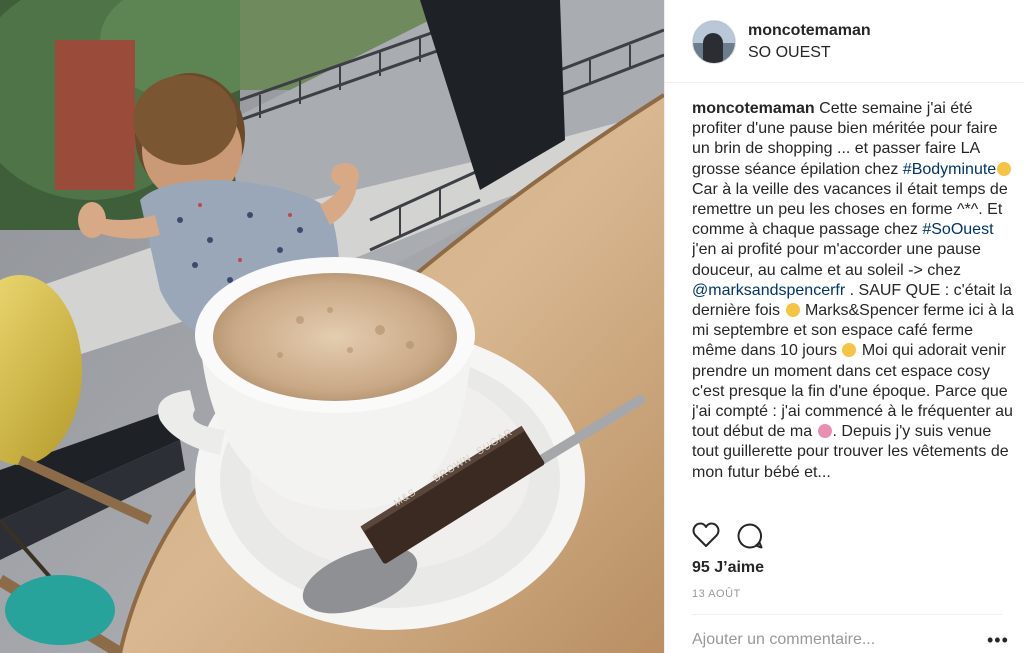 The width and height of the screenshot is (1024, 653). I want to click on comment-icon, so click(750, 536).